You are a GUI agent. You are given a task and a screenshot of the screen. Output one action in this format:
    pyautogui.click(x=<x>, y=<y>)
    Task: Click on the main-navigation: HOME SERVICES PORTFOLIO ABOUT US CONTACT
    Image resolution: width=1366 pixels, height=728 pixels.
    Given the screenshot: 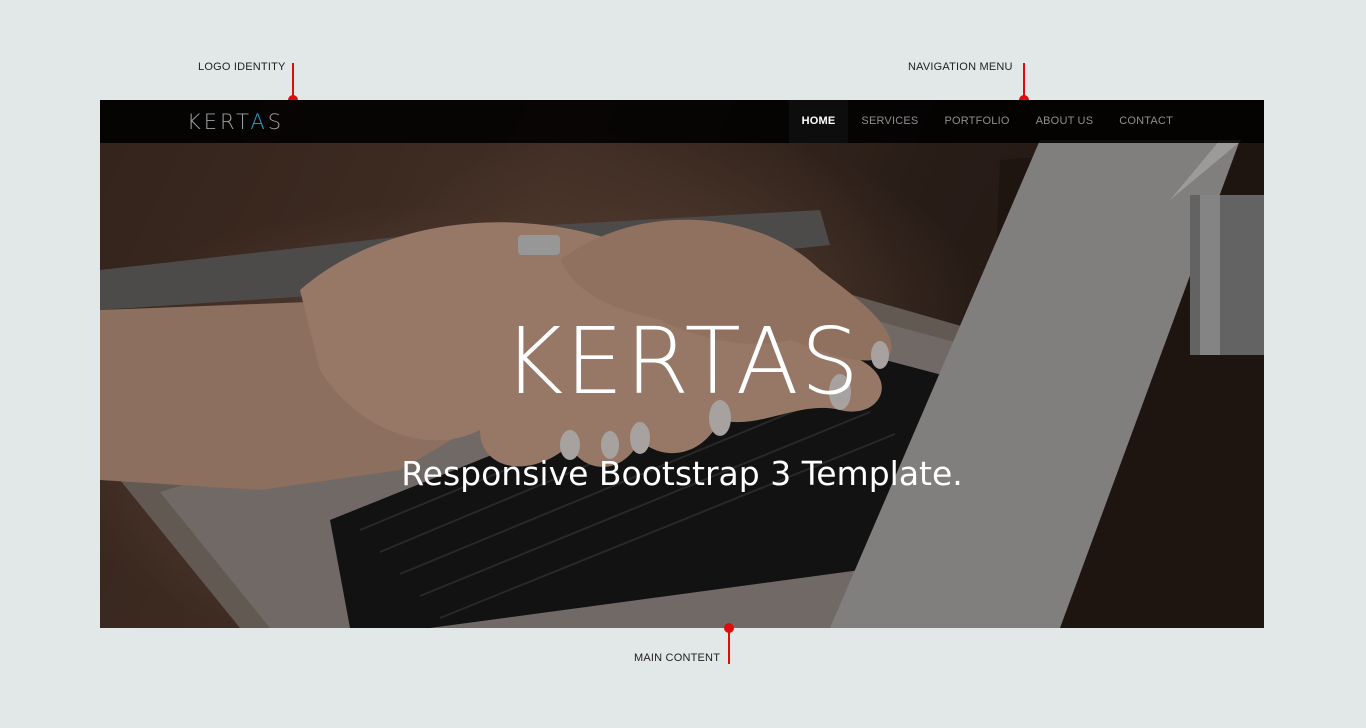 What is the action you would take?
    pyautogui.click(x=987, y=121)
    